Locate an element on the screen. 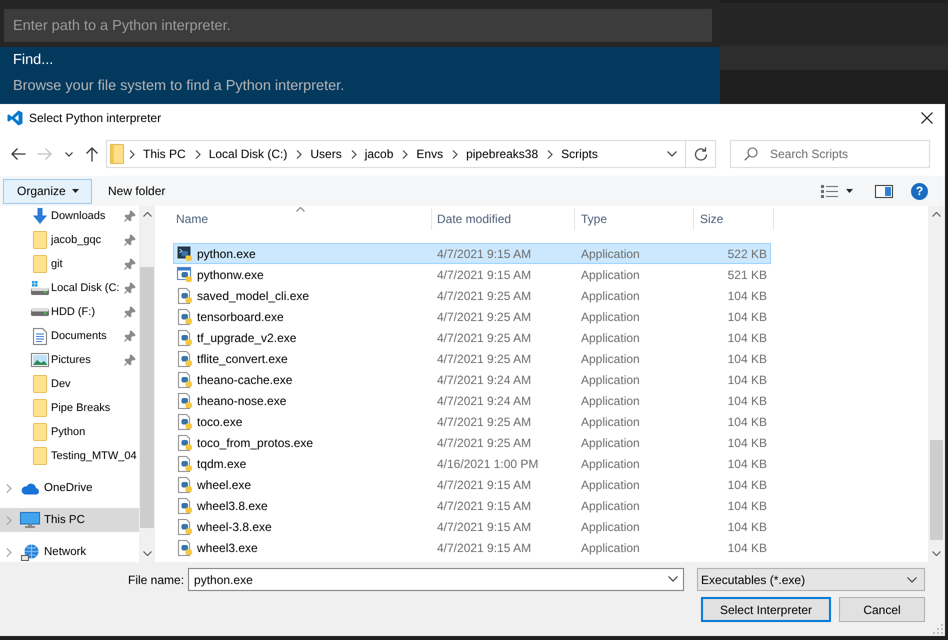 The height and width of the screenshot is (640, 948). file-name: theano-cache.exe is located at coordinates (244, 379).